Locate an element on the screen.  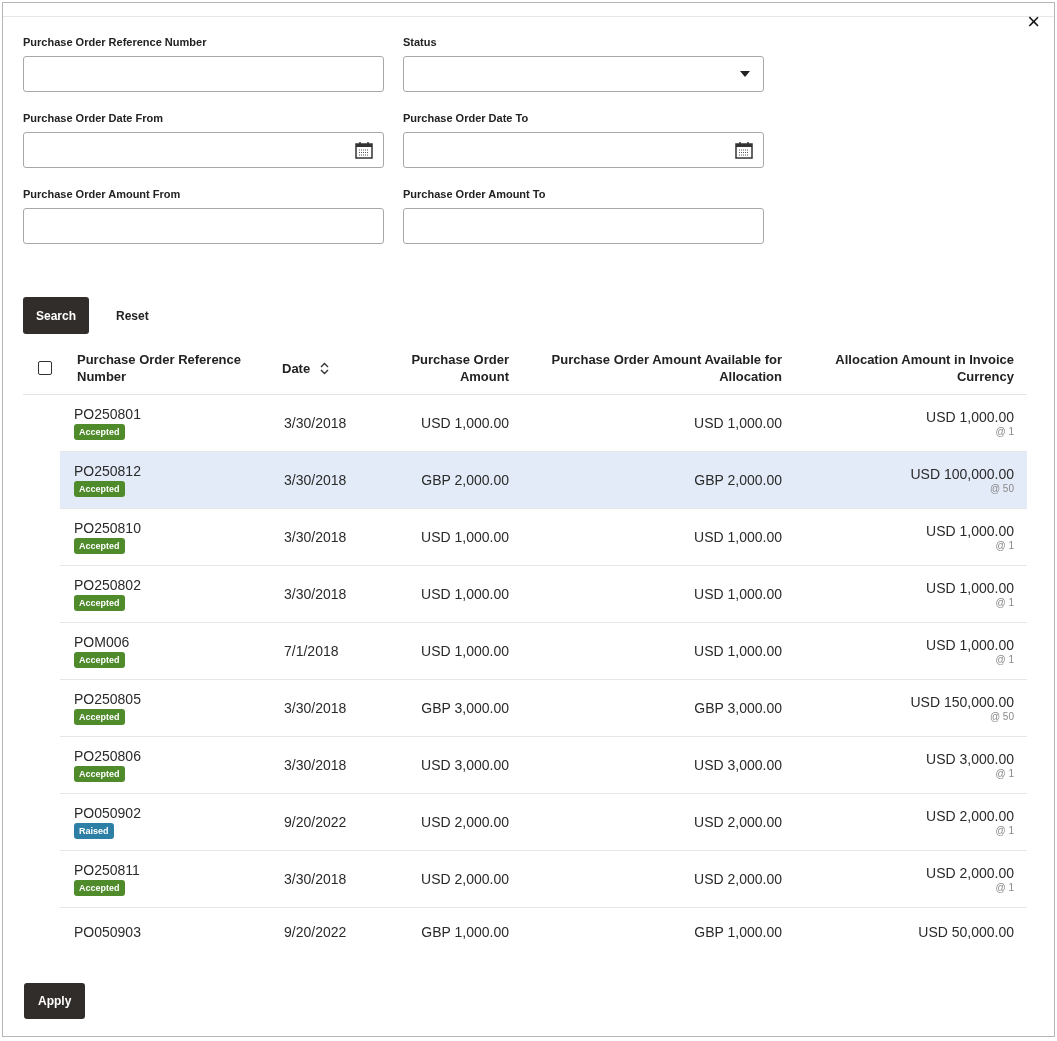
table-row: PO250810 Accepted 3/30/2018 USD 1,000.00 USD 1,000.00 USD 1,000.00 @ 1 is located at coordinates (543, 537).